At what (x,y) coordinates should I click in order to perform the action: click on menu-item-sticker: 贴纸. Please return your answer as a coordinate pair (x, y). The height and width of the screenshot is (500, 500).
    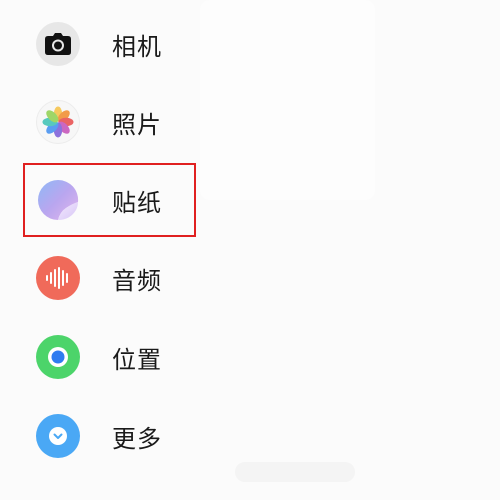
    Looking at the image, I should click on (136, 200).